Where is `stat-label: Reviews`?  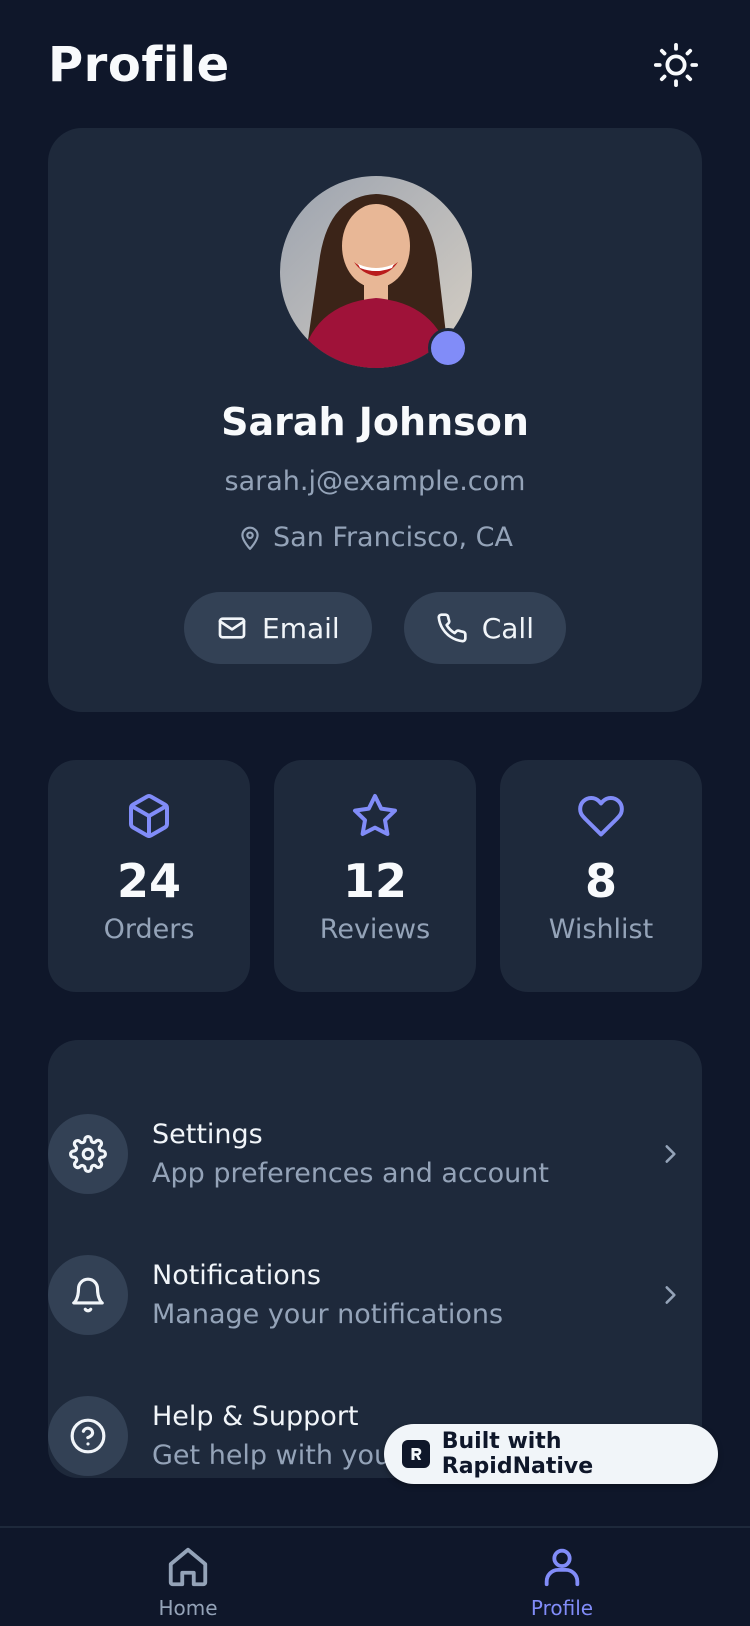
stat-label: Reviews is located at coordinates (375, 929).